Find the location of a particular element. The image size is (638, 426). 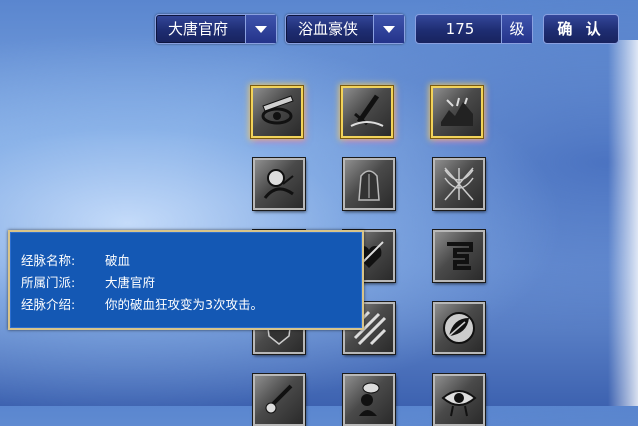

tooltip-school-value: 大唐官府 is located at coordinates (130, 282).